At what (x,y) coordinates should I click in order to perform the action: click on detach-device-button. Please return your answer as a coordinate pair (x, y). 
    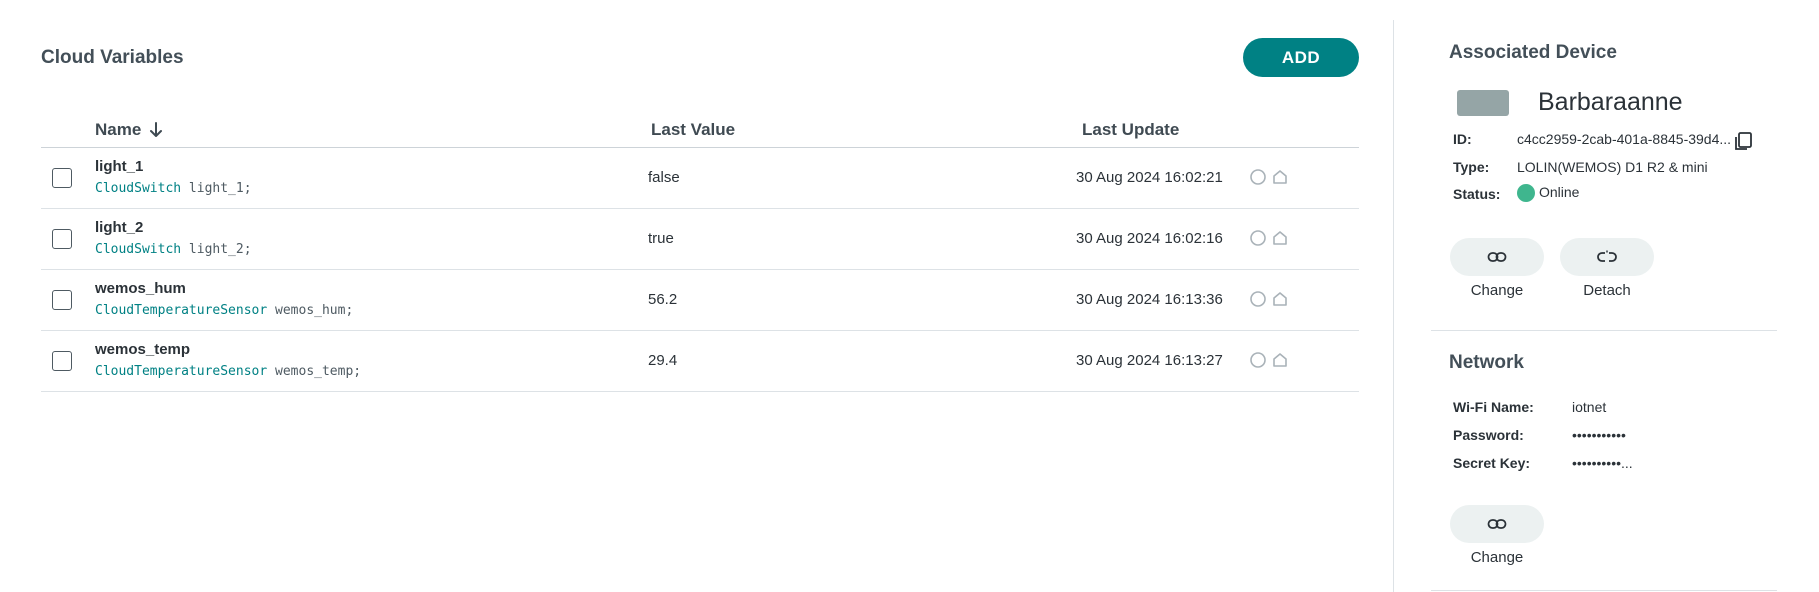
    Looking at the image, I should click on (1607, 257).